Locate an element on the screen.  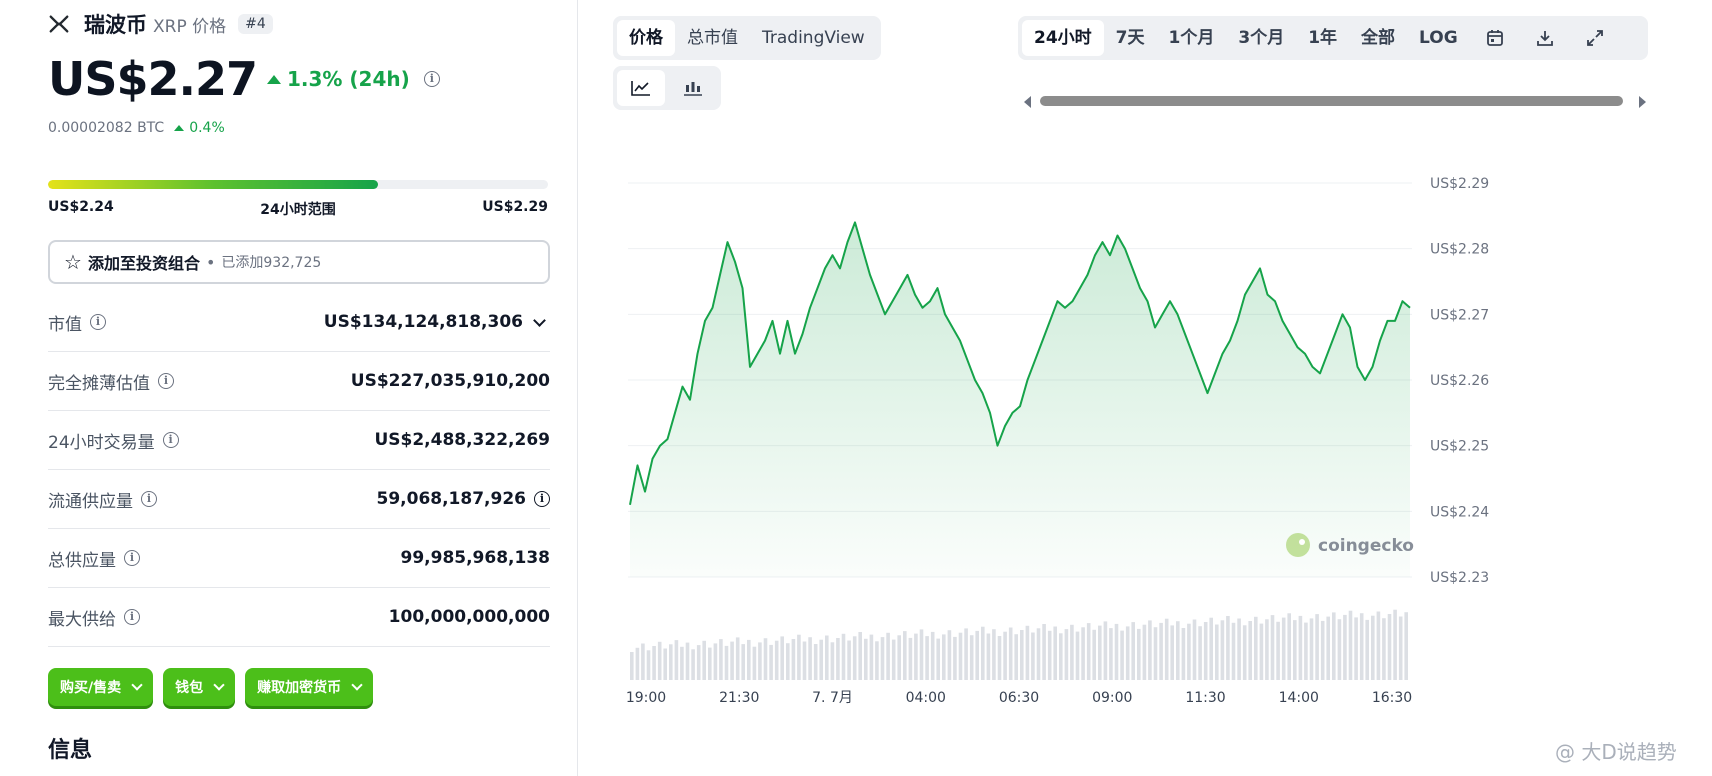
range-log: LOG is located at coordinates (1438, 38).